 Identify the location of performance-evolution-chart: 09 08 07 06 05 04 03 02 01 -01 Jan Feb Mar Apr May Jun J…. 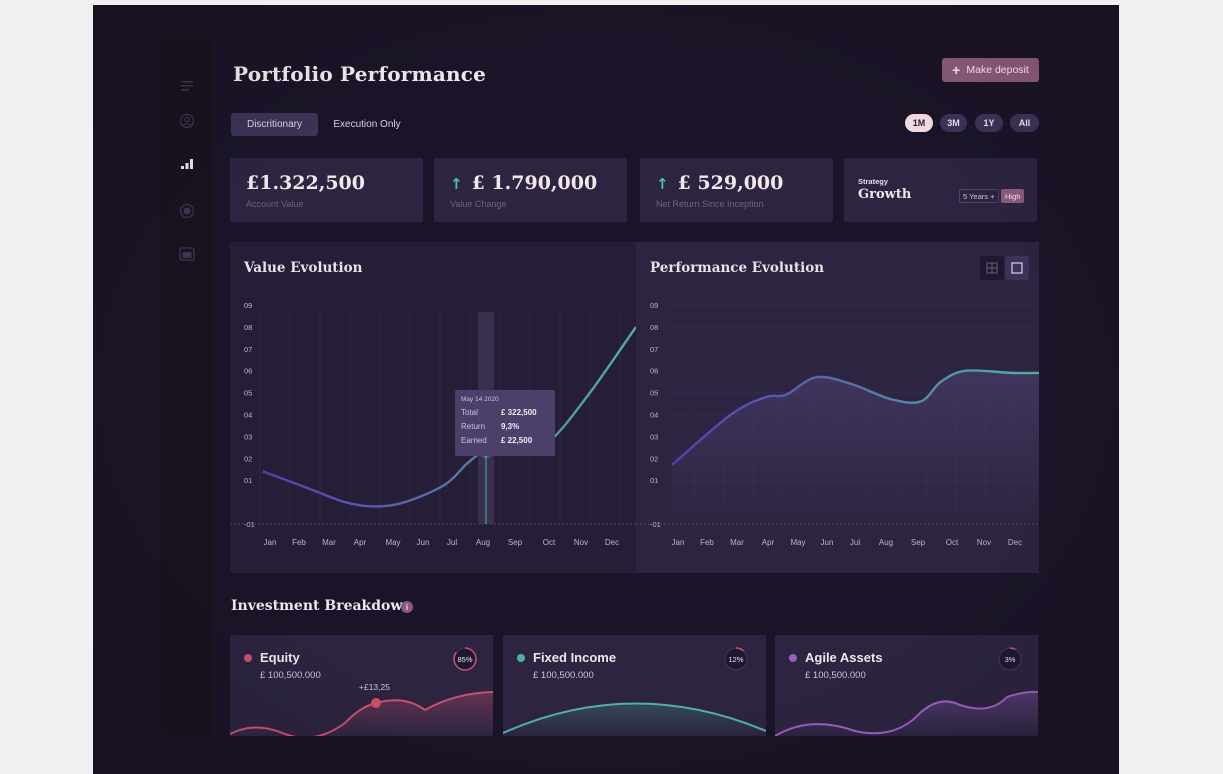
(837, 424).